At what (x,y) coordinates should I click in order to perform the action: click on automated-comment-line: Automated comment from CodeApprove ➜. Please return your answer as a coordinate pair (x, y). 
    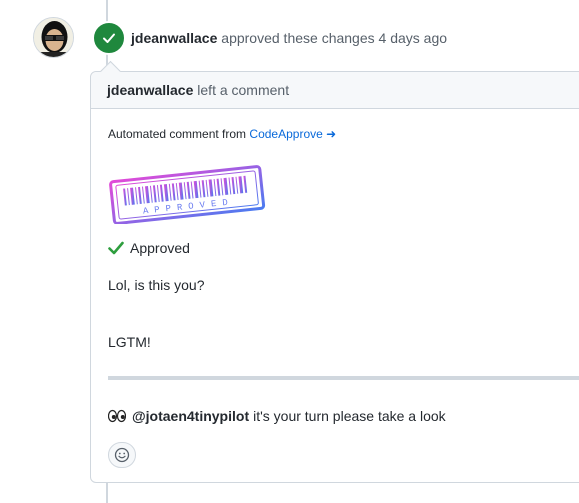
    Looking at the image, I should click on (222, 134).